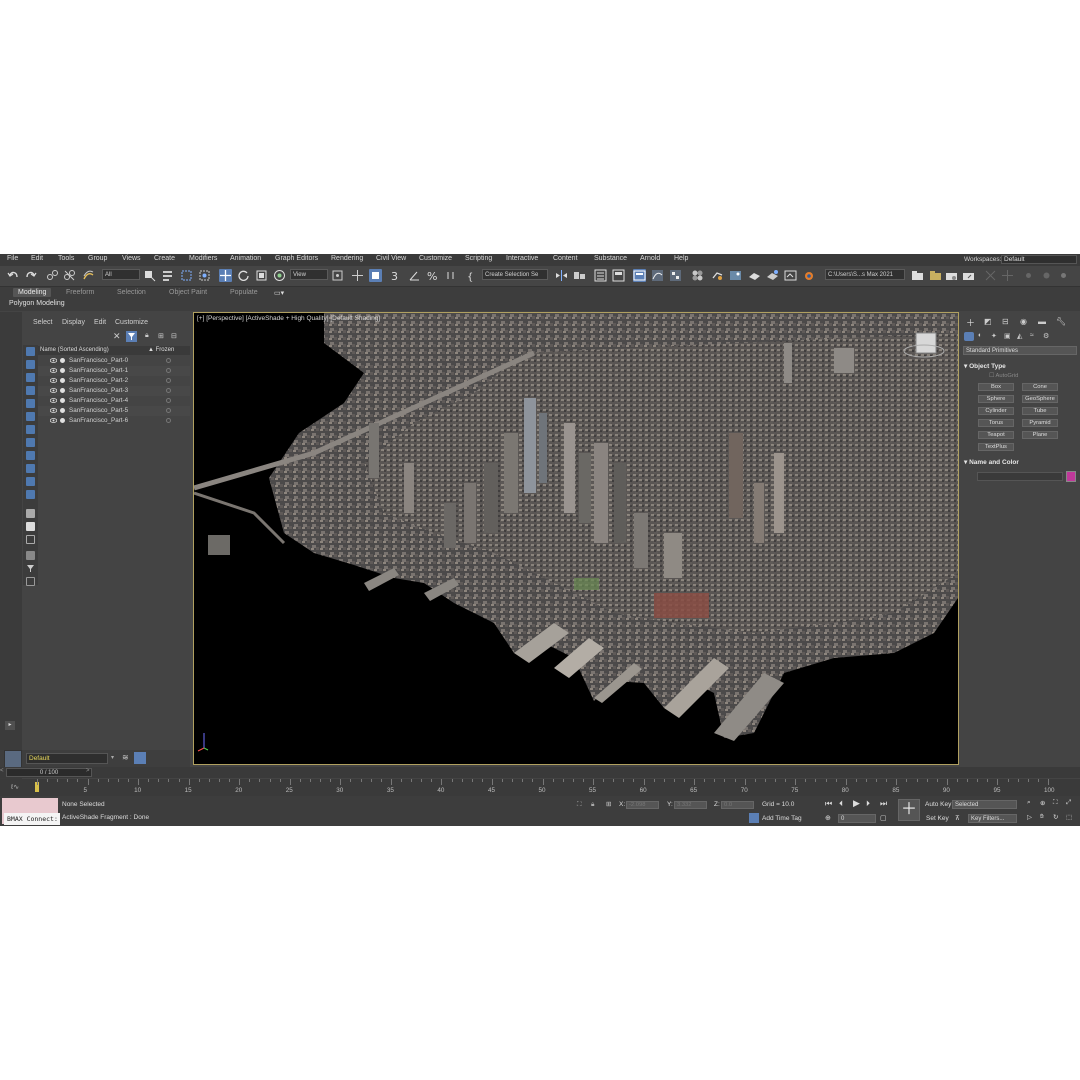  Describe the element at coordinates (32, 819) in the screenshot. I see `maxscript-input: BMAX Connect:` at that location.